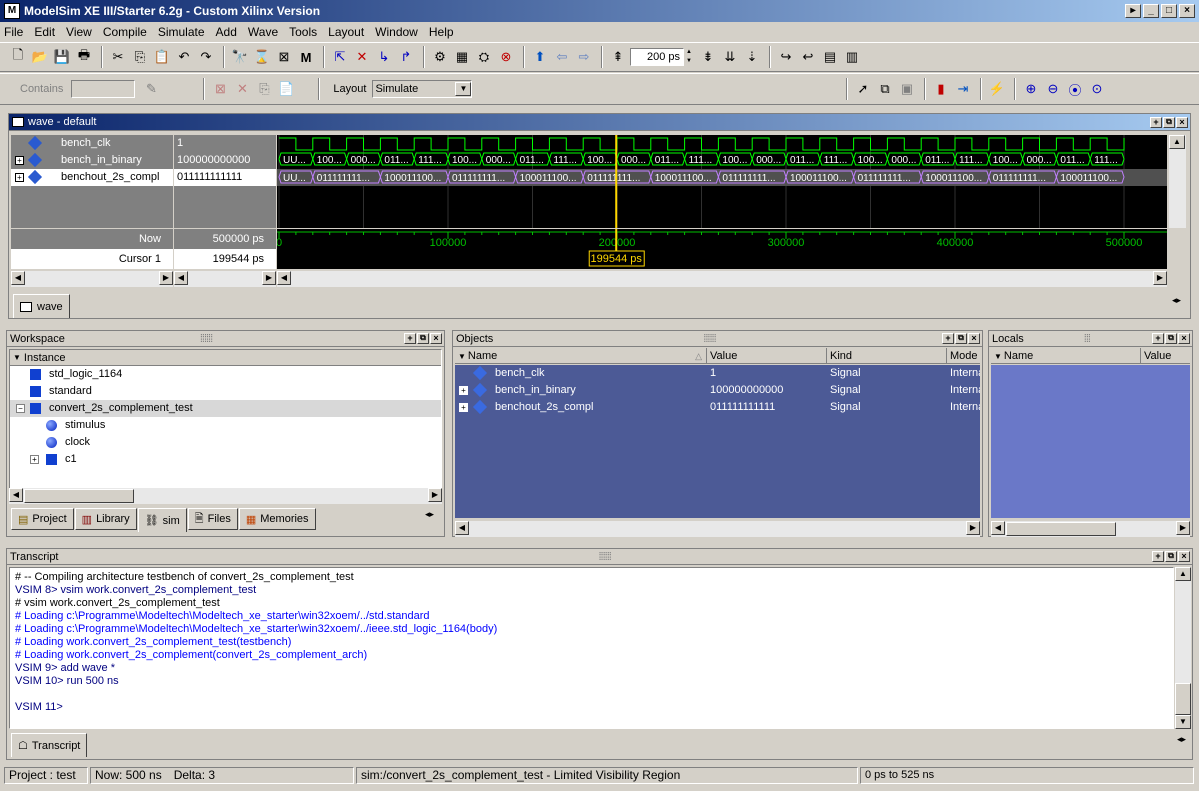 This screenshot has width=1199, height=791. Describe the element at coordinates (1053, 89) in the screenshot. I see `zoom-out-icon: ⊖` at that location.